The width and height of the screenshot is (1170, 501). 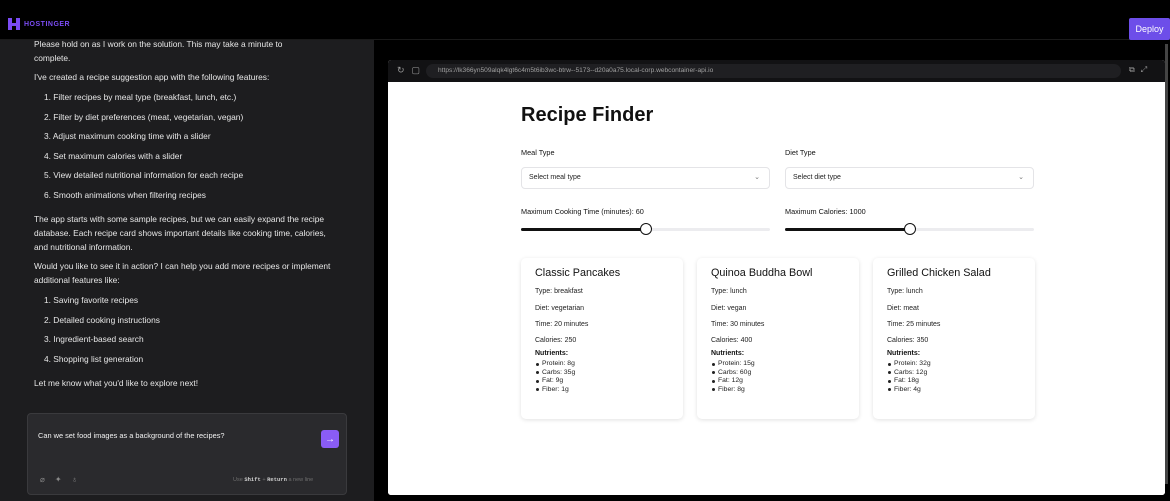 What do you see at coordinates (555, 364) in the screenshot?
I see `nutrient-item: Protein: 8g` at bounding box center [555, 364].